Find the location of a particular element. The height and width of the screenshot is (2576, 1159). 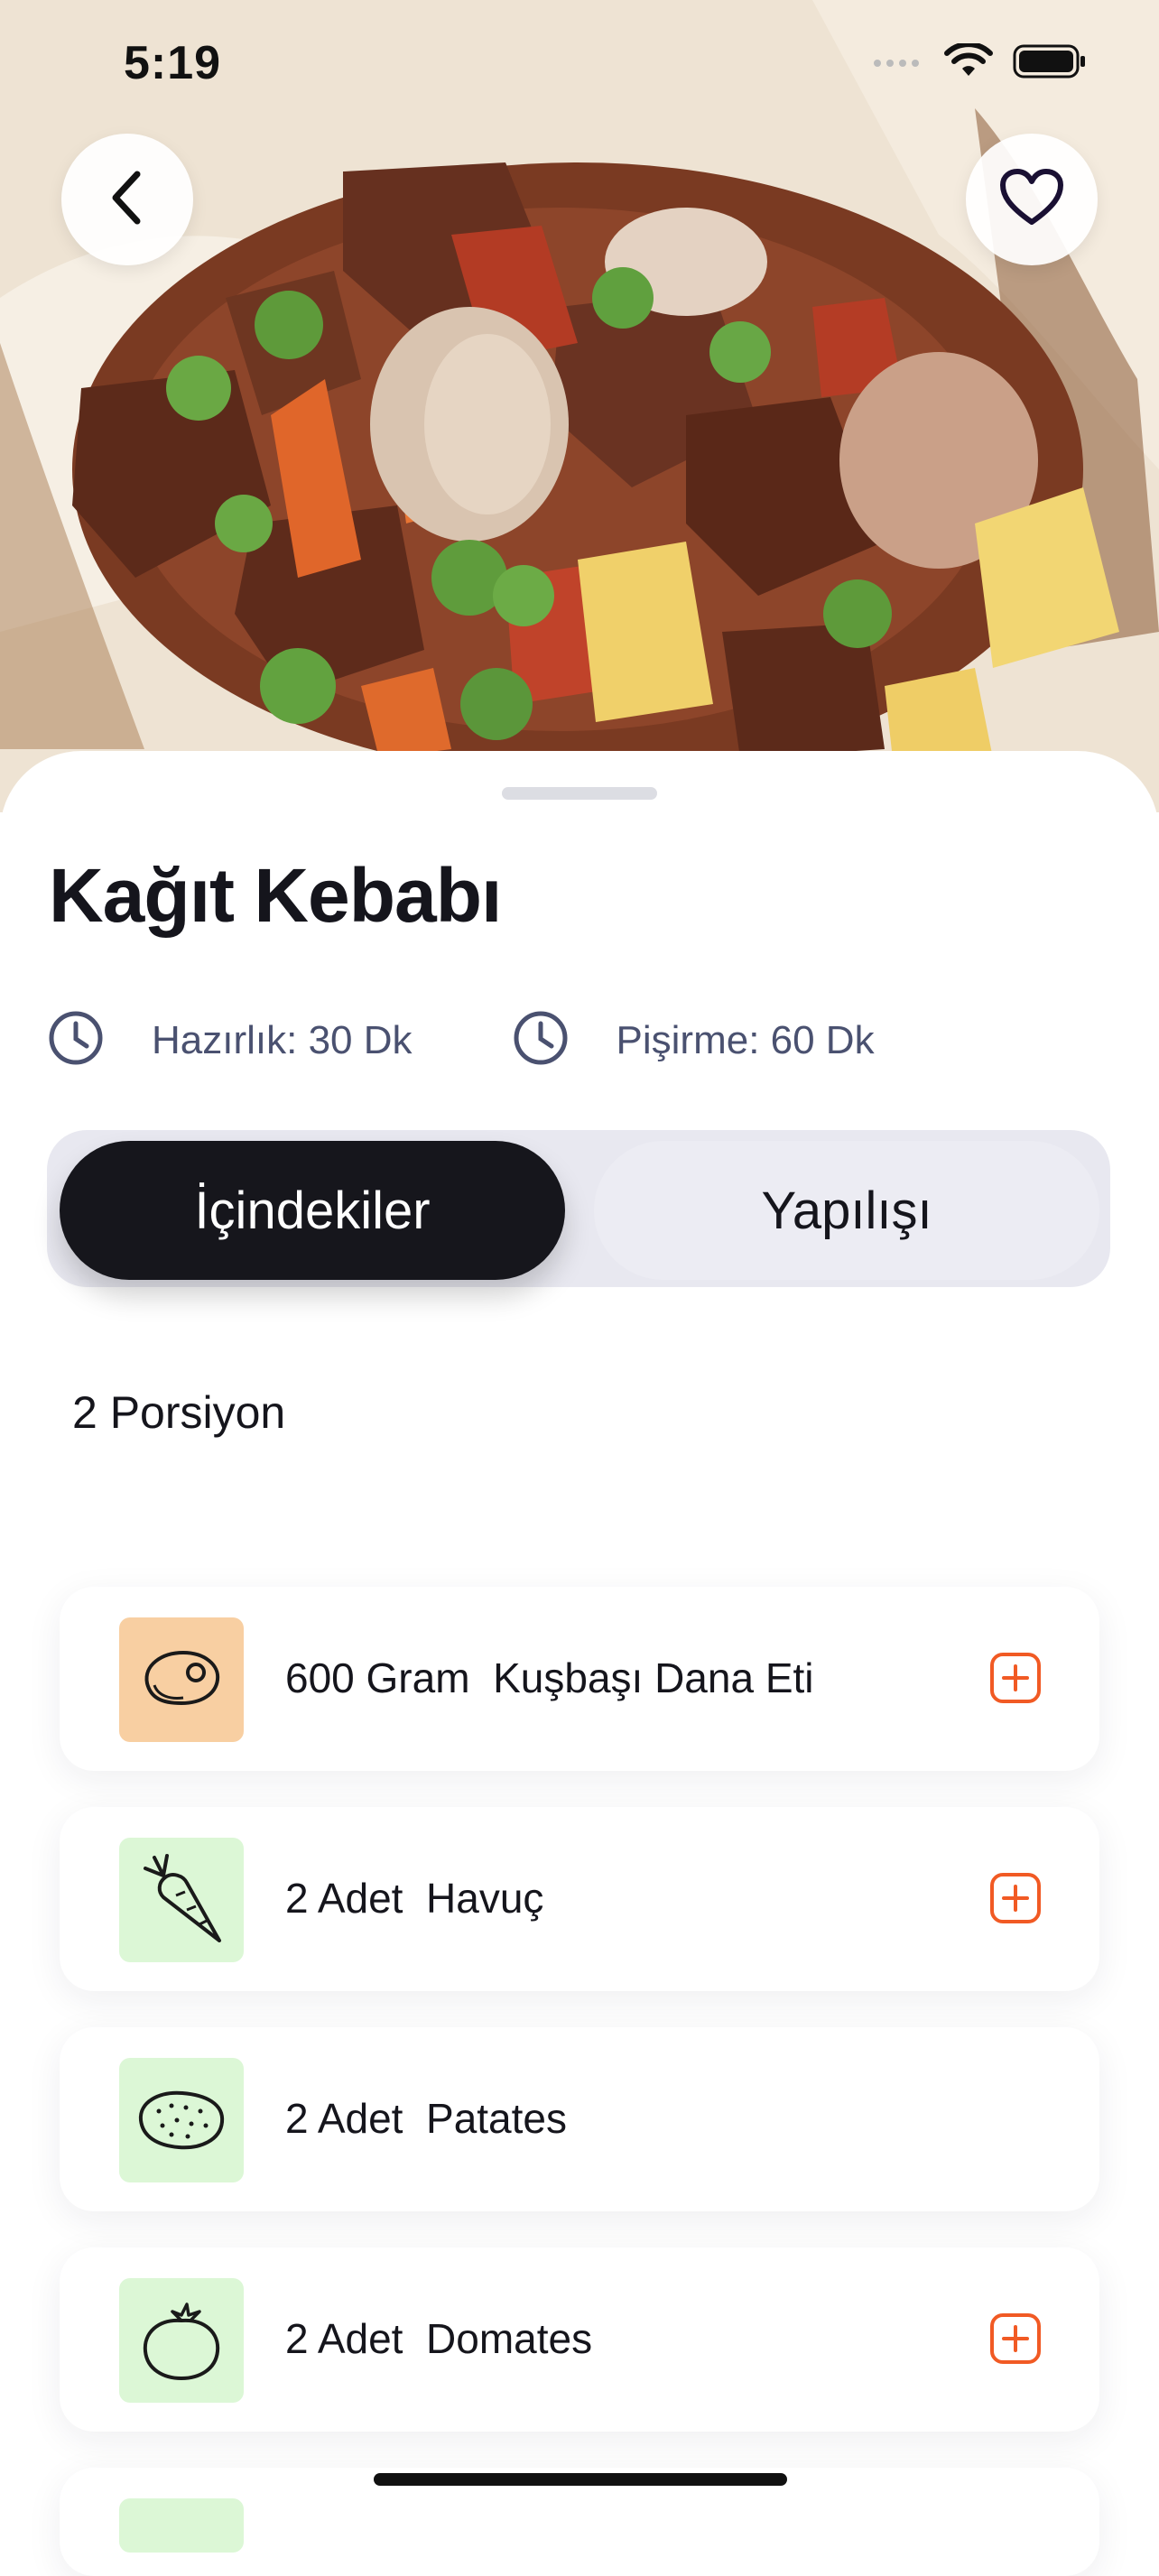

status-time: 5:19 is located at coordinates (173, 63).